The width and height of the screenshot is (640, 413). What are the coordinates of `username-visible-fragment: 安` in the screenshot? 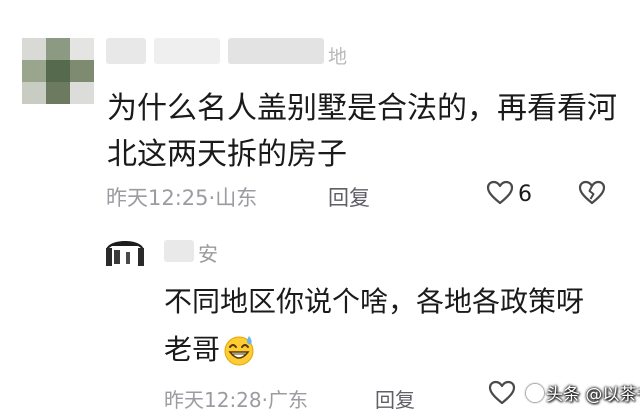 It's located at (208, 254).